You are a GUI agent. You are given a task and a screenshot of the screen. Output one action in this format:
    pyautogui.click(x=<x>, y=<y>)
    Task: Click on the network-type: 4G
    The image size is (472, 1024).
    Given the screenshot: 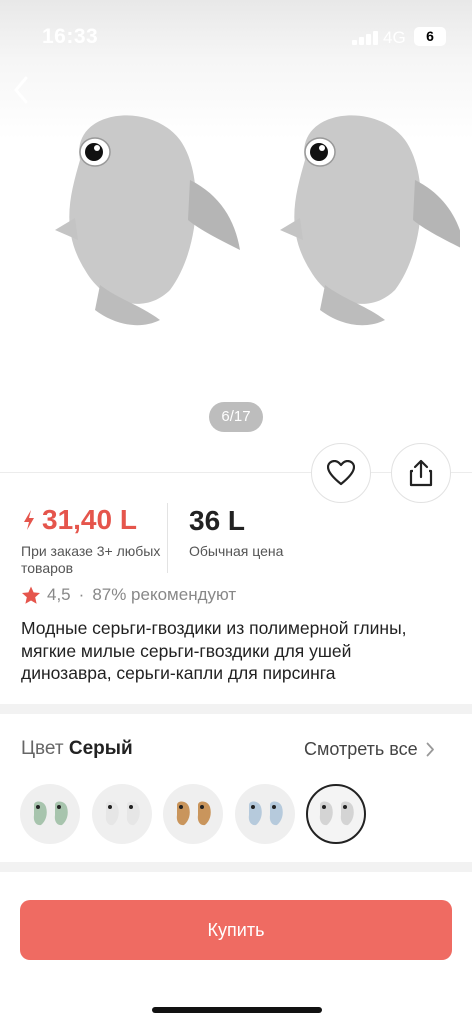 What is the action you would take?
    pyautogui.click(x=394, y=37)
    